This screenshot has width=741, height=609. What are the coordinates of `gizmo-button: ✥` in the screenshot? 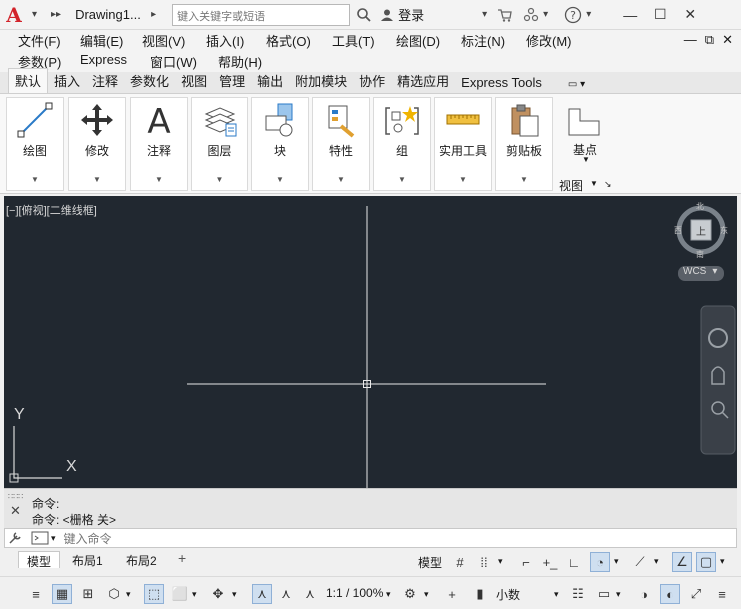 It's located at (218, 594).